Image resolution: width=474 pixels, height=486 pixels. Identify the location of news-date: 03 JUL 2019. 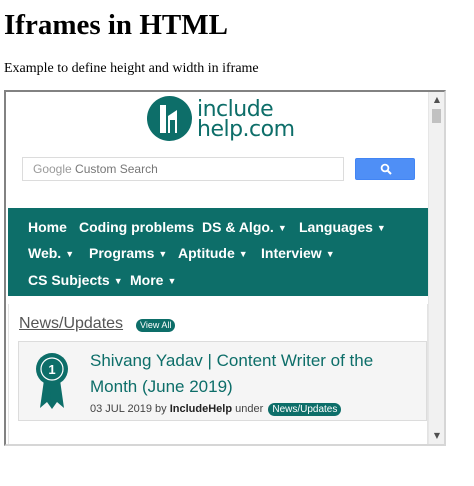
(121, 409).